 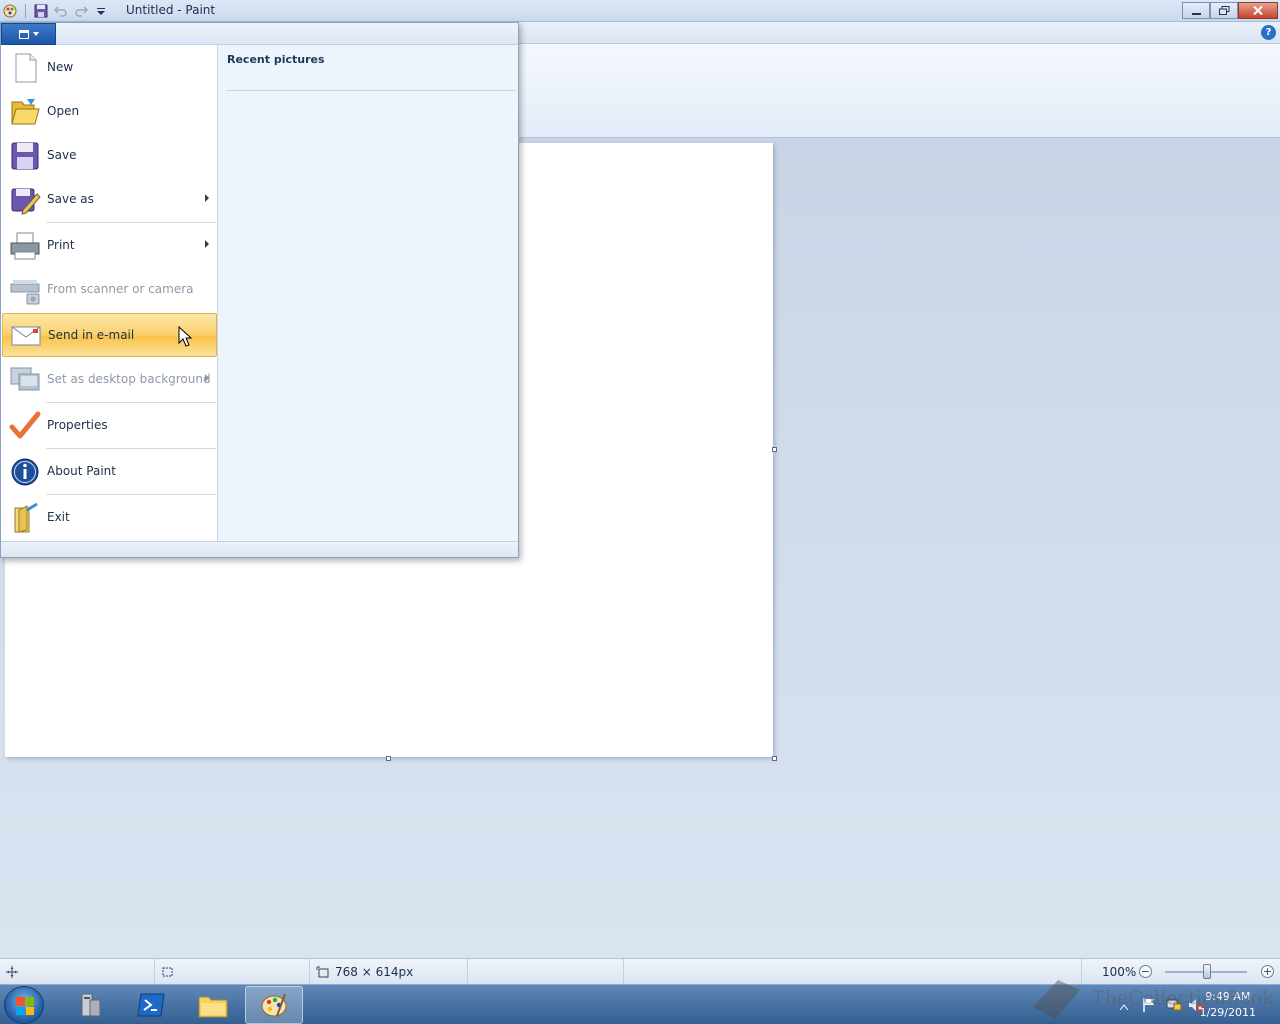 I want to click on resize-handle-right, so click(x=774, y=449).